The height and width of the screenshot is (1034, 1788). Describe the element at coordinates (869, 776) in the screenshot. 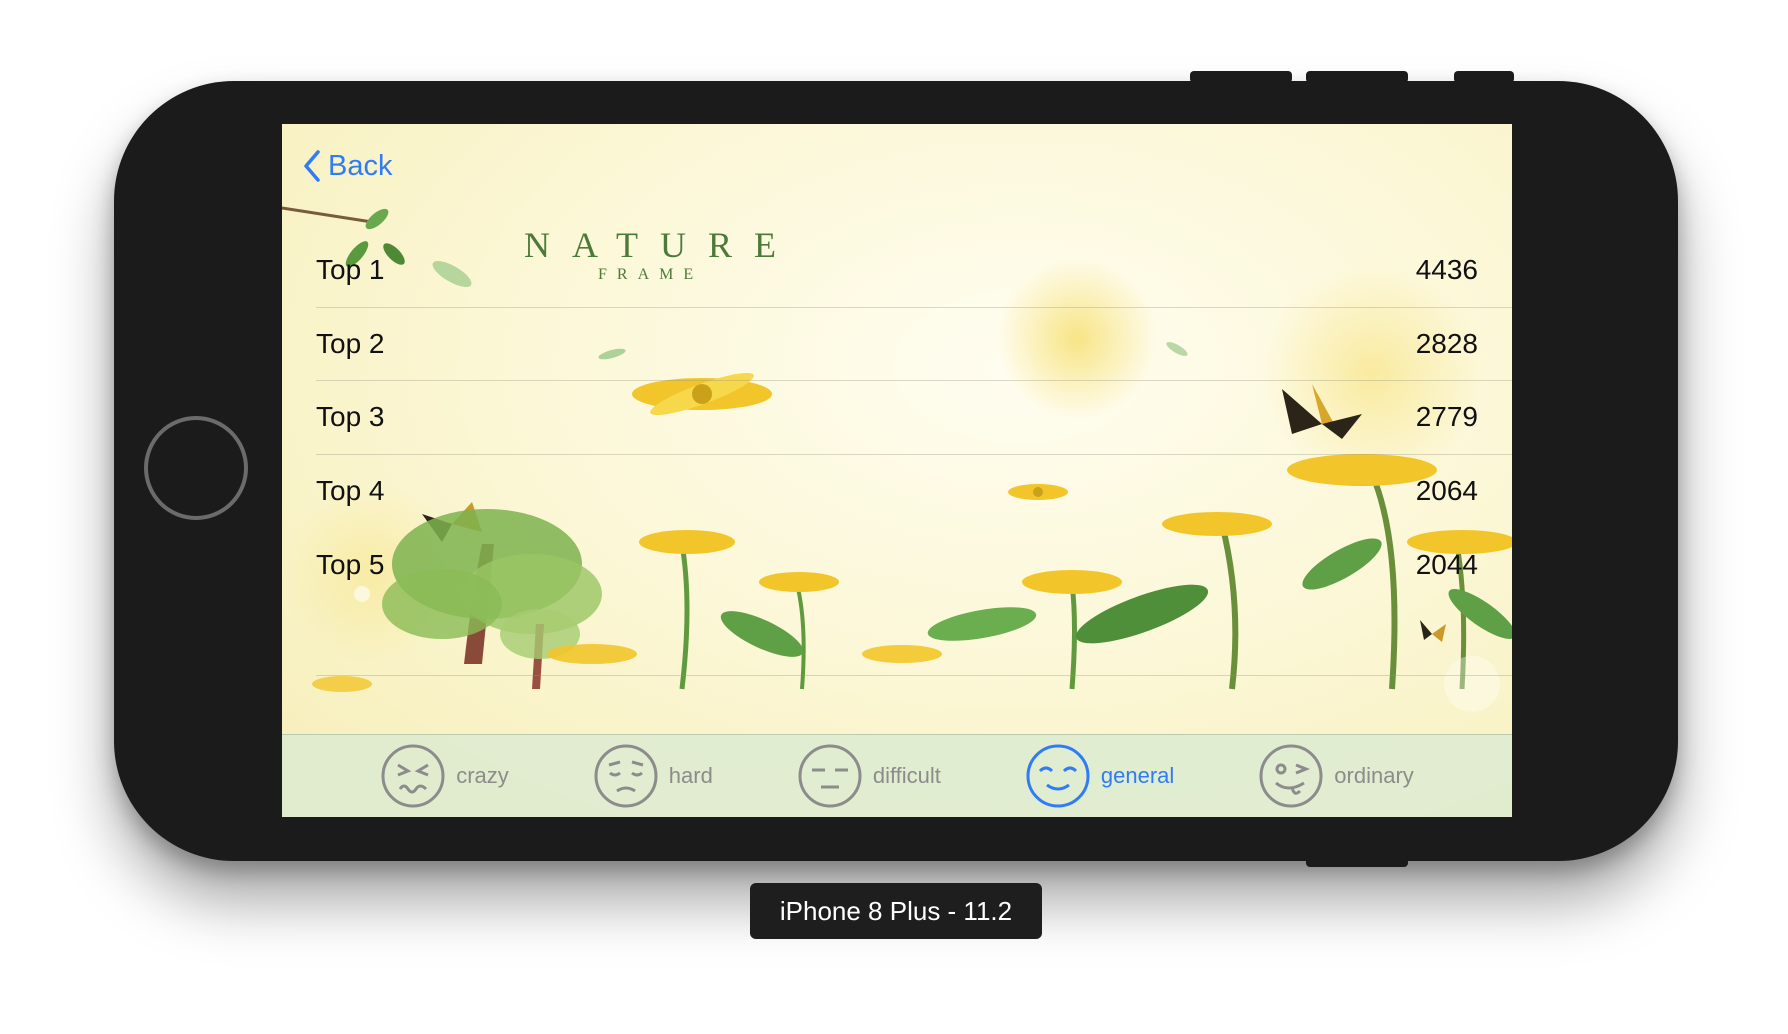

I see `tab-difficult: difficult` at that location.